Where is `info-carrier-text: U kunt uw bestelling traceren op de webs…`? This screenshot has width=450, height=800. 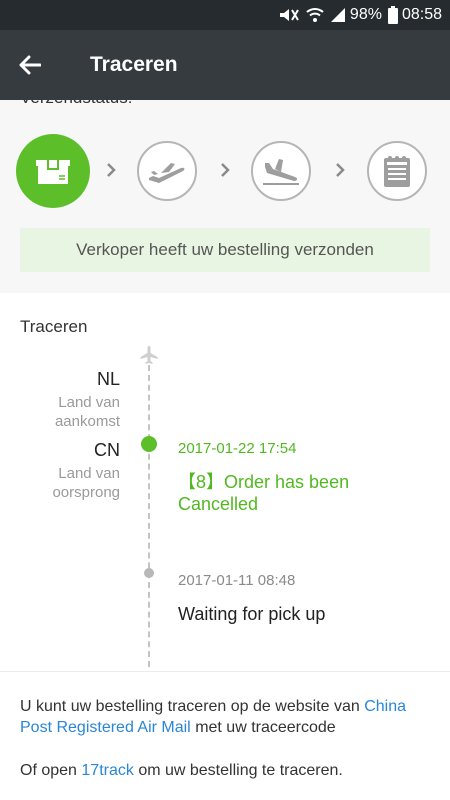 info-carrier-text: U kunt uw bestelling traceren op de webs… is located at coordinates (230, 717).